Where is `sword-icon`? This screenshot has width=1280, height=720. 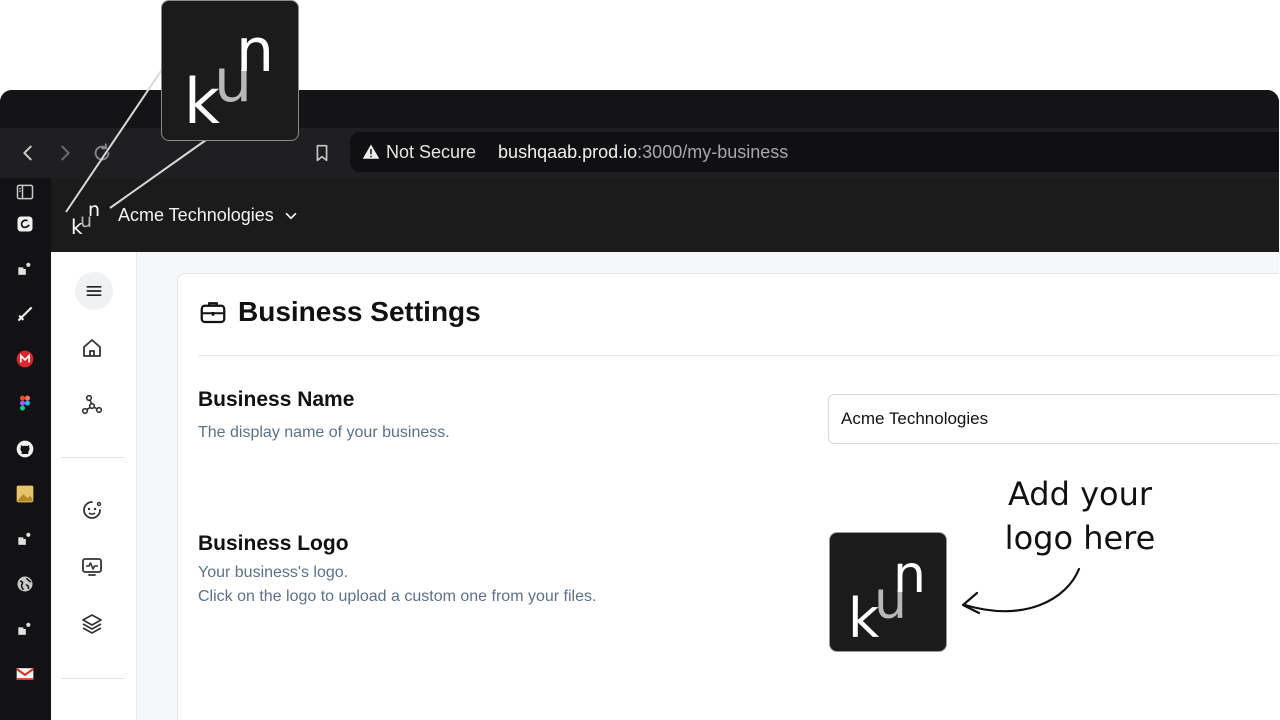
sword-icon is located at coordinates (25, 314).